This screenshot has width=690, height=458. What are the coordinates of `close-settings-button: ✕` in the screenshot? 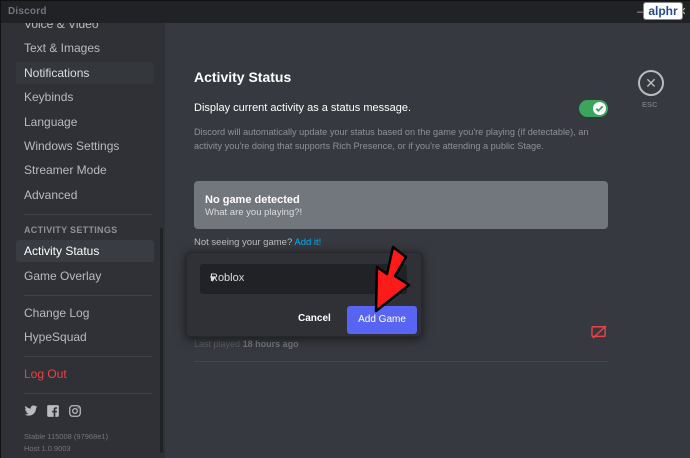 It's located at (651, 83).